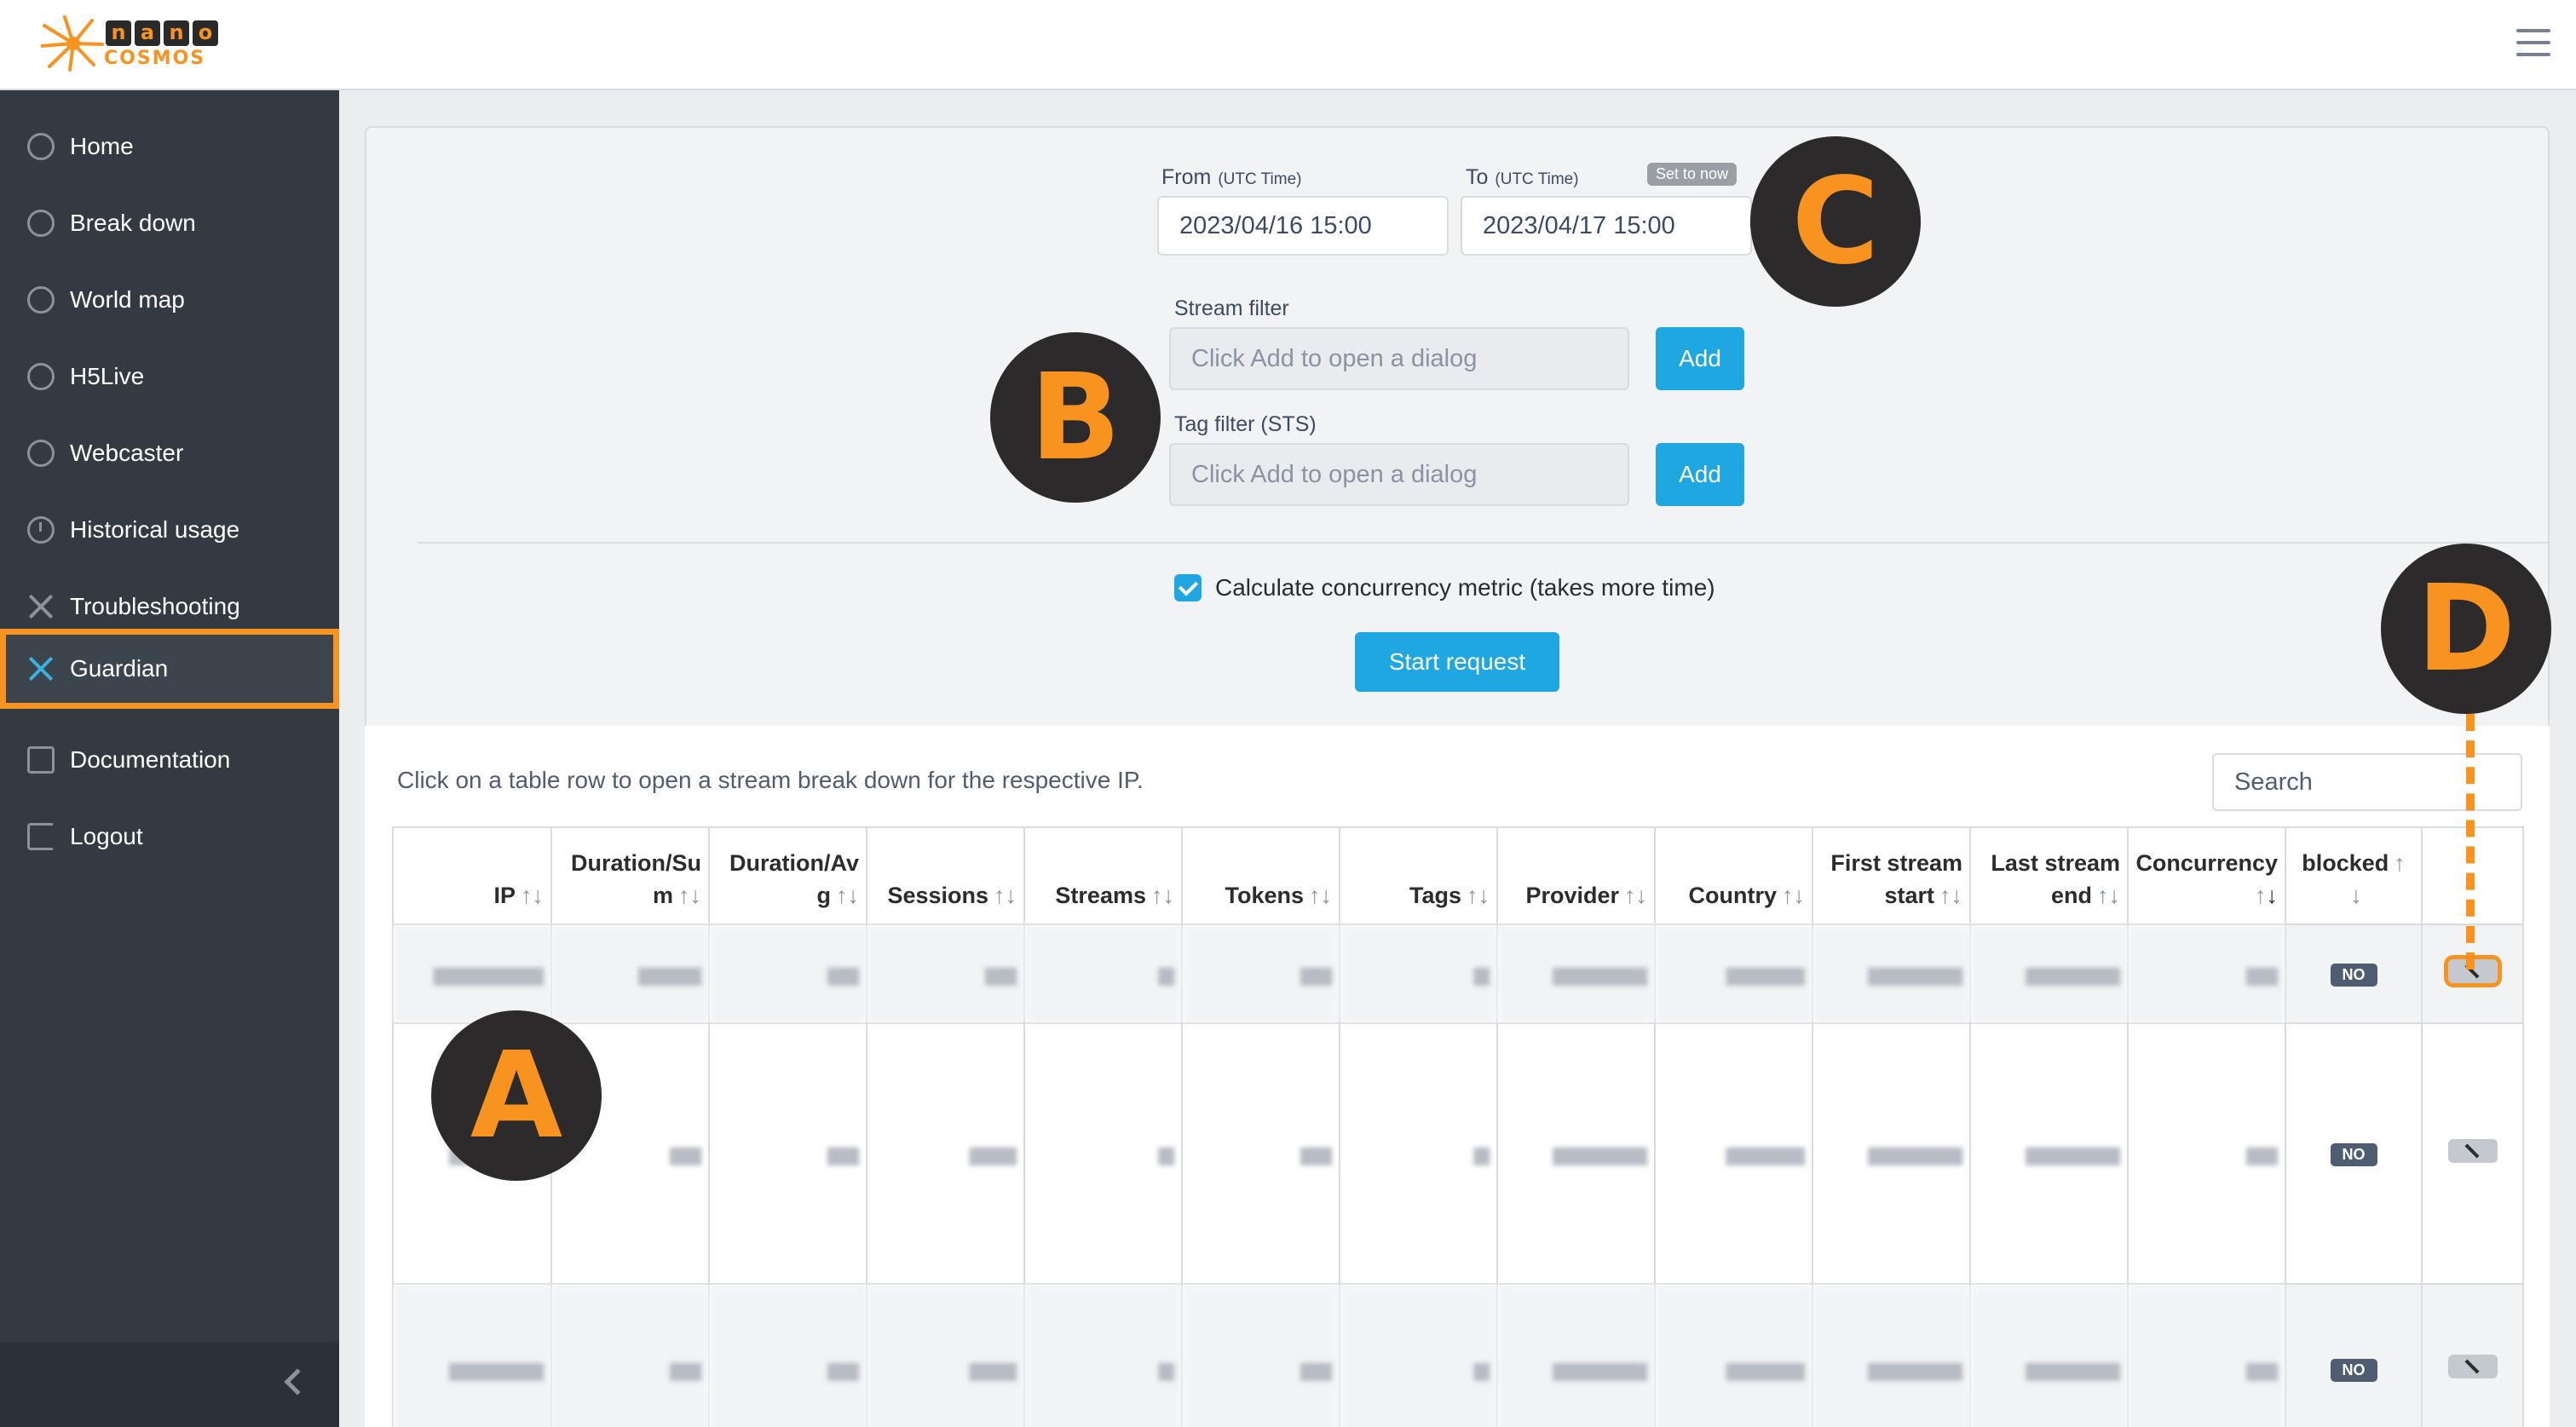  What do you see at coordinates (472, 974) in the screenshot?
I see `blurred-cell: ▆▆▆▆▆▆▆` at bounding box center [472, 974].